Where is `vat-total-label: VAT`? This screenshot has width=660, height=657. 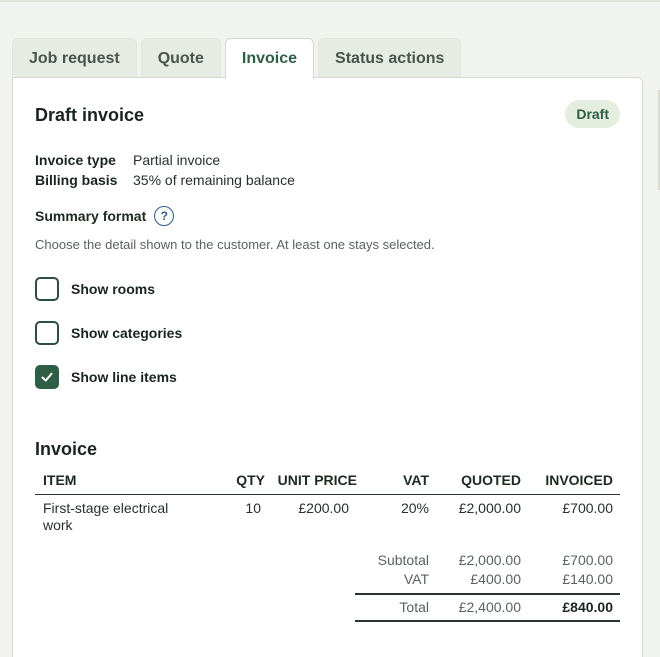
vat-total-label: VAT is located at coordinates (416, 579).